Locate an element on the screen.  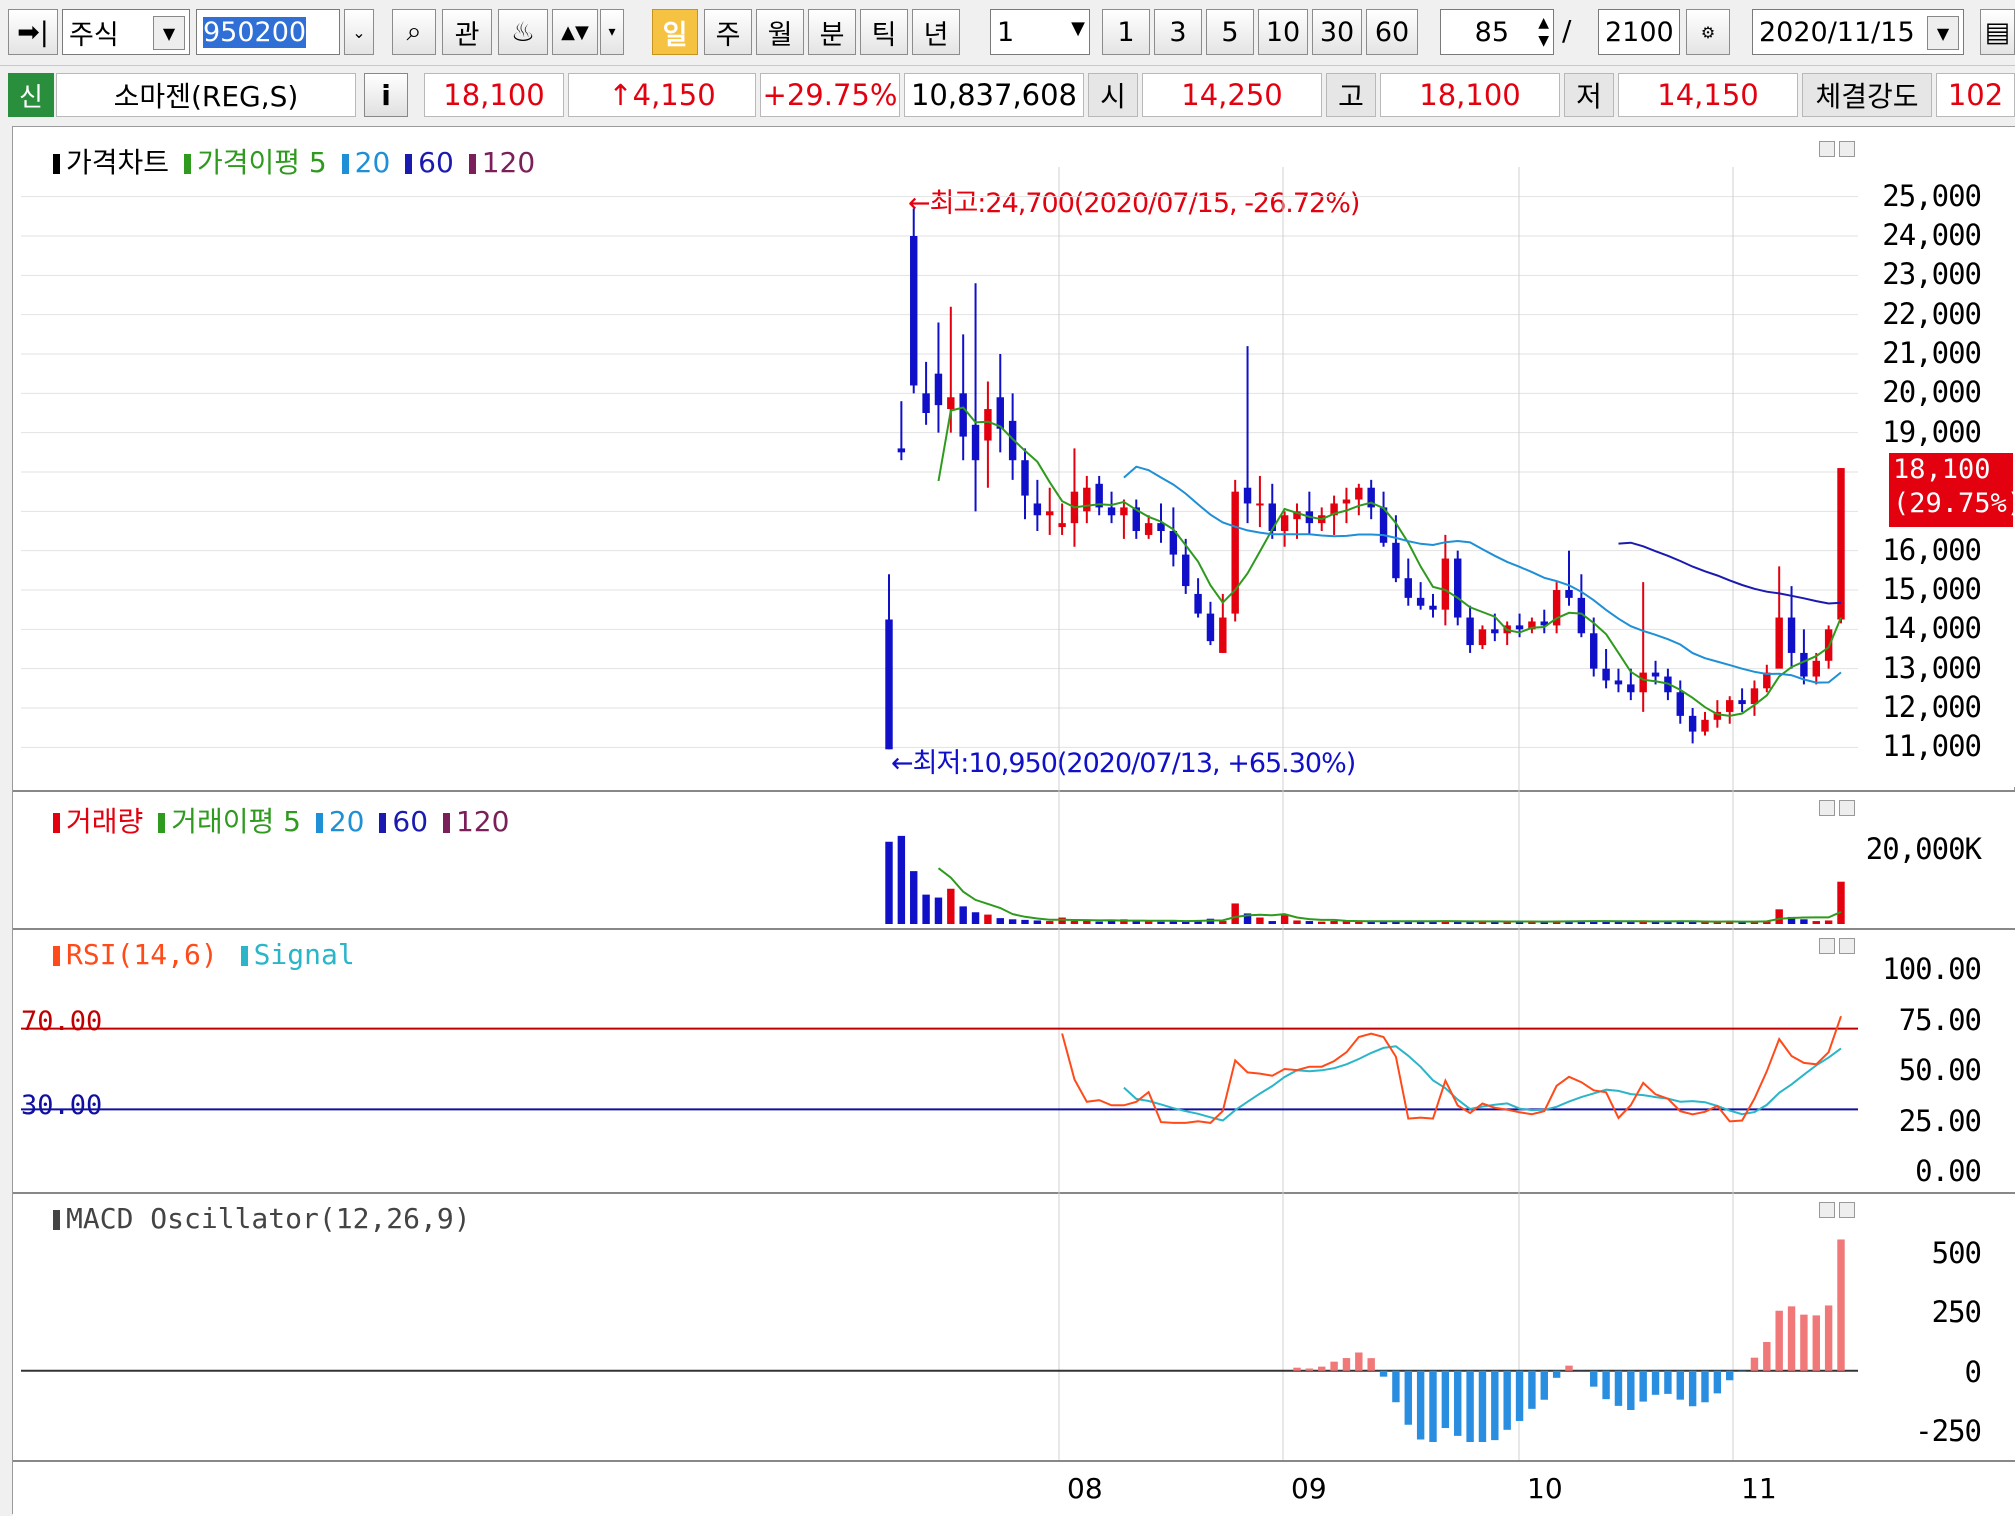
interval-30-button: 30 is located at coordinates (1337, 32).